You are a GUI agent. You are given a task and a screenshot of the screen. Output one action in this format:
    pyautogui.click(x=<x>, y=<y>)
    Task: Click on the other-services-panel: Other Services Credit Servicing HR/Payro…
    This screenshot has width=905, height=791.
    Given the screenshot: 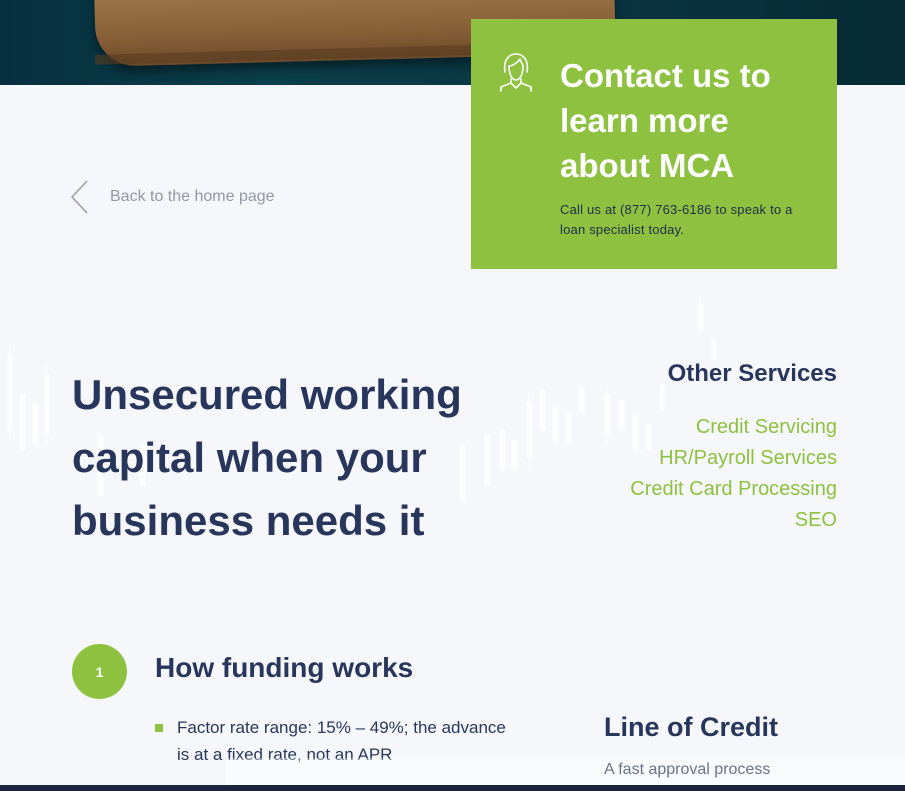 What is the action you would take?
    pyautogui.click(x=677, y=448)
    